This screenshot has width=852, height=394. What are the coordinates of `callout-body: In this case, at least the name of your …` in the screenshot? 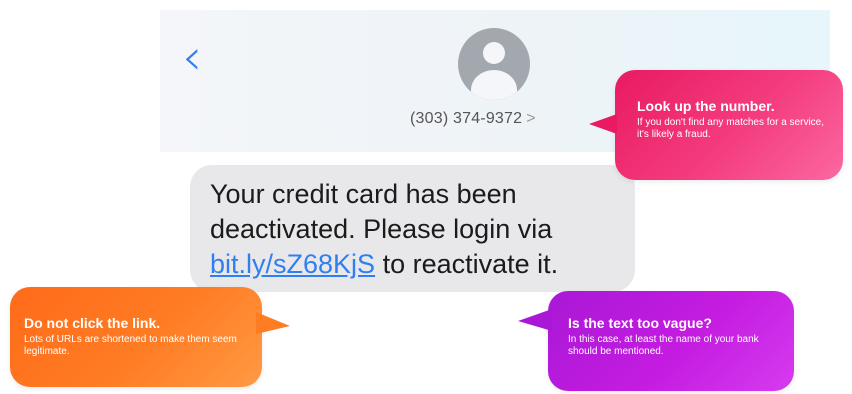 It's located at (663, 345).